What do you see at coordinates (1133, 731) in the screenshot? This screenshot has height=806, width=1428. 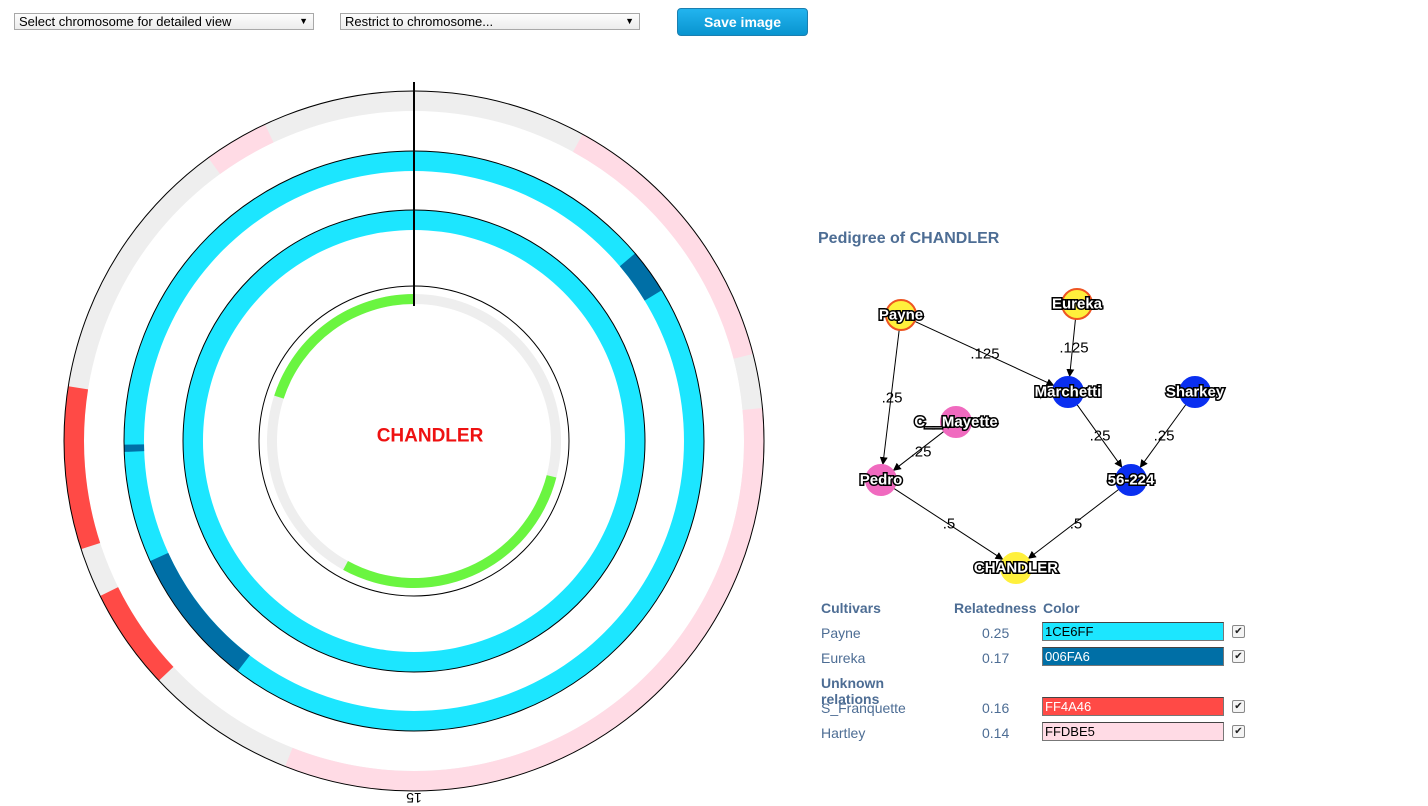 I see `color-input: FFDBE5` at bounding box center [1133, 731].